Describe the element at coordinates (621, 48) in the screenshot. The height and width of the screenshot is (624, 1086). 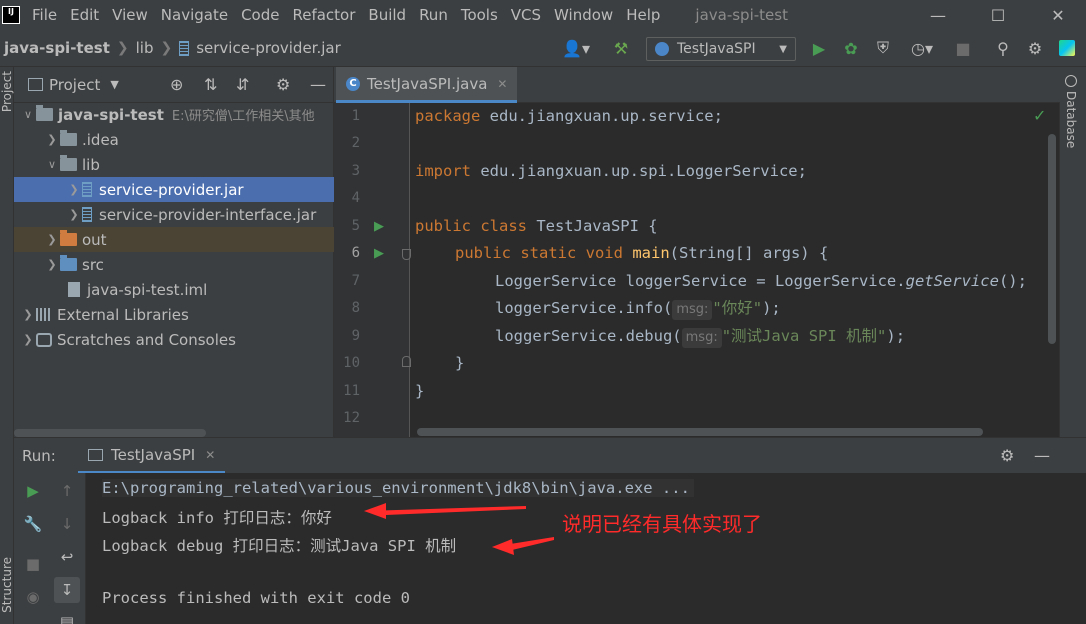
I see `hammer-icon: ⚒` at that location.